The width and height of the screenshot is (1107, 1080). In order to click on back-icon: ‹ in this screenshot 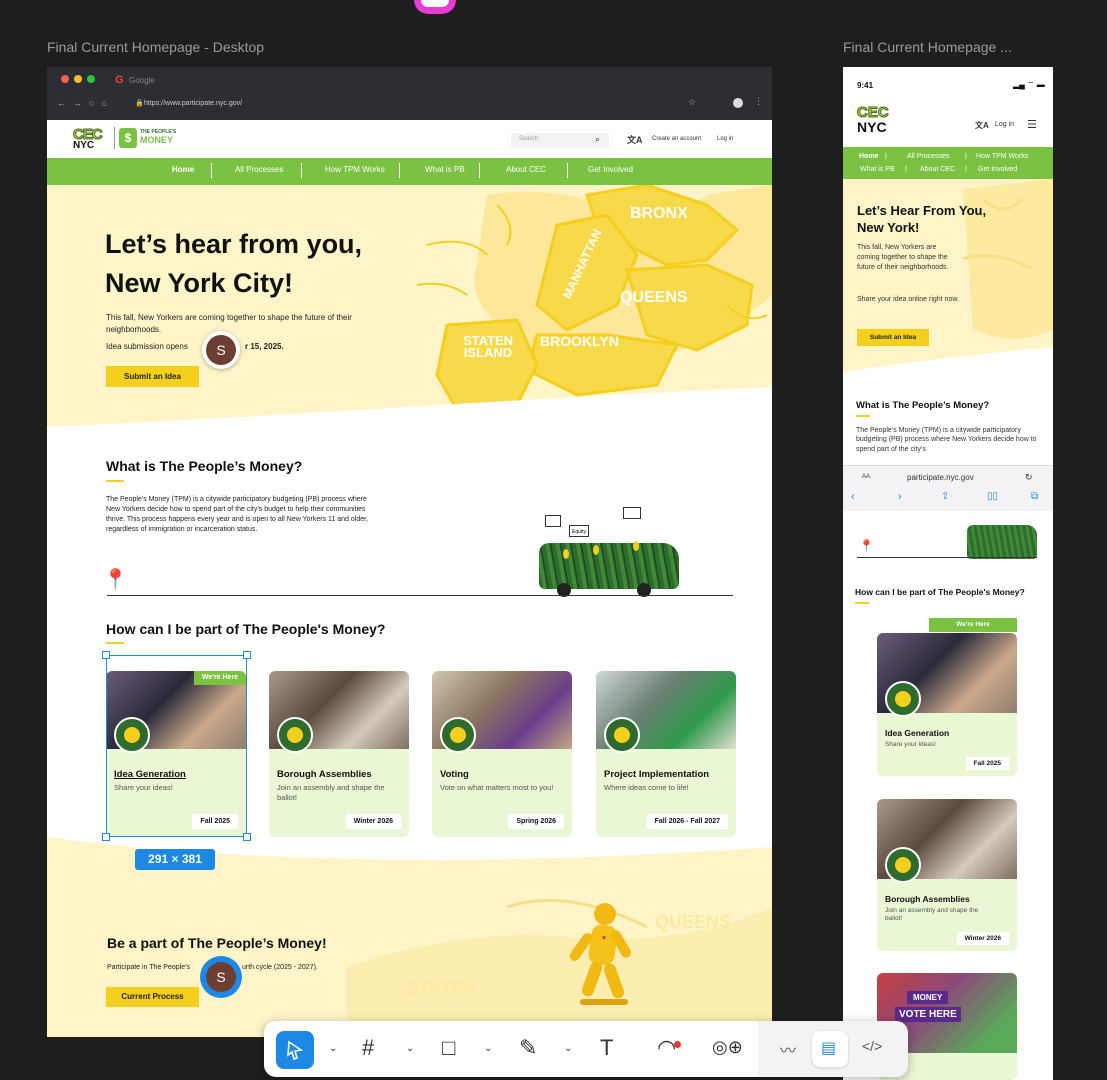, I will do `click(853, 497)`.